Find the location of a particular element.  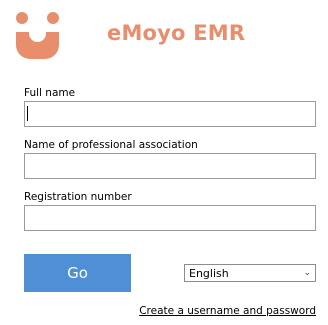

full-name-input is located at coordinates (170, 114).